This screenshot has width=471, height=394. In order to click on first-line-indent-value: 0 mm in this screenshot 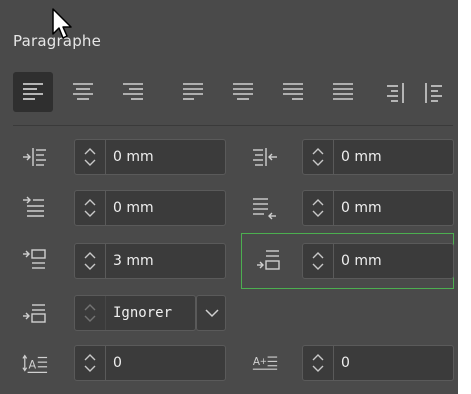, I will do `click(133, 208)`.